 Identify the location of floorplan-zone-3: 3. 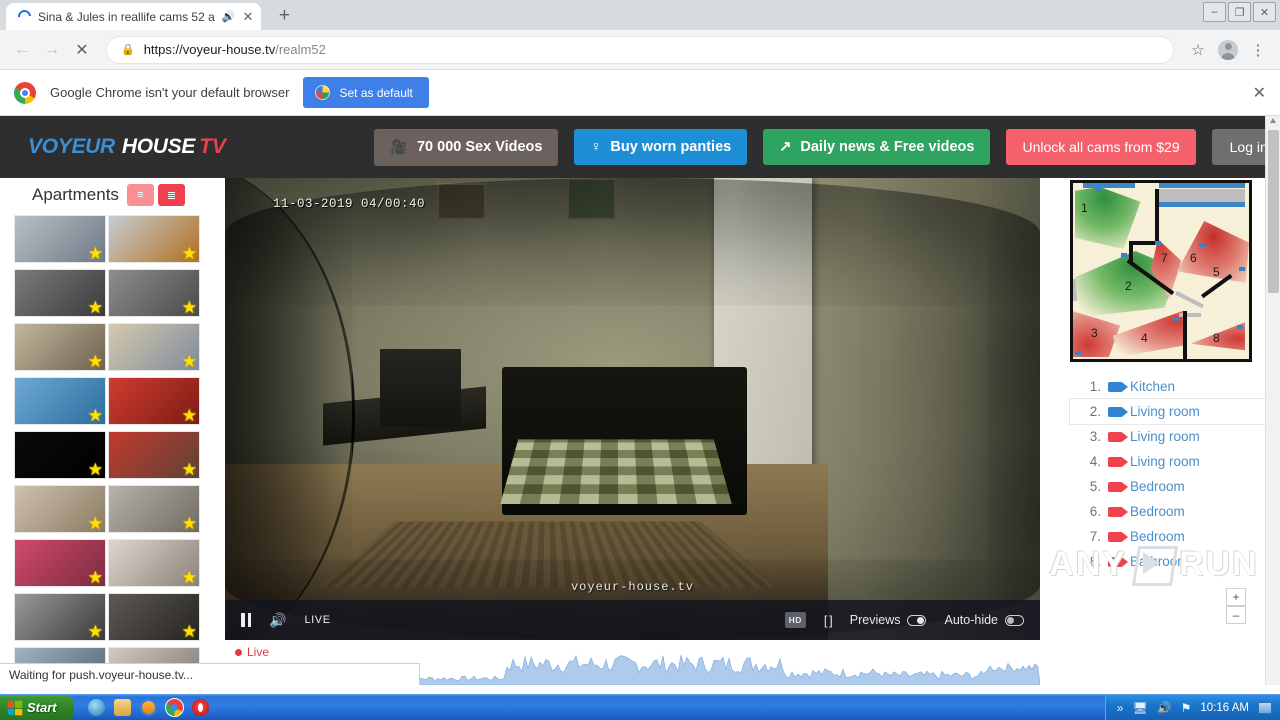
(1094, 333).